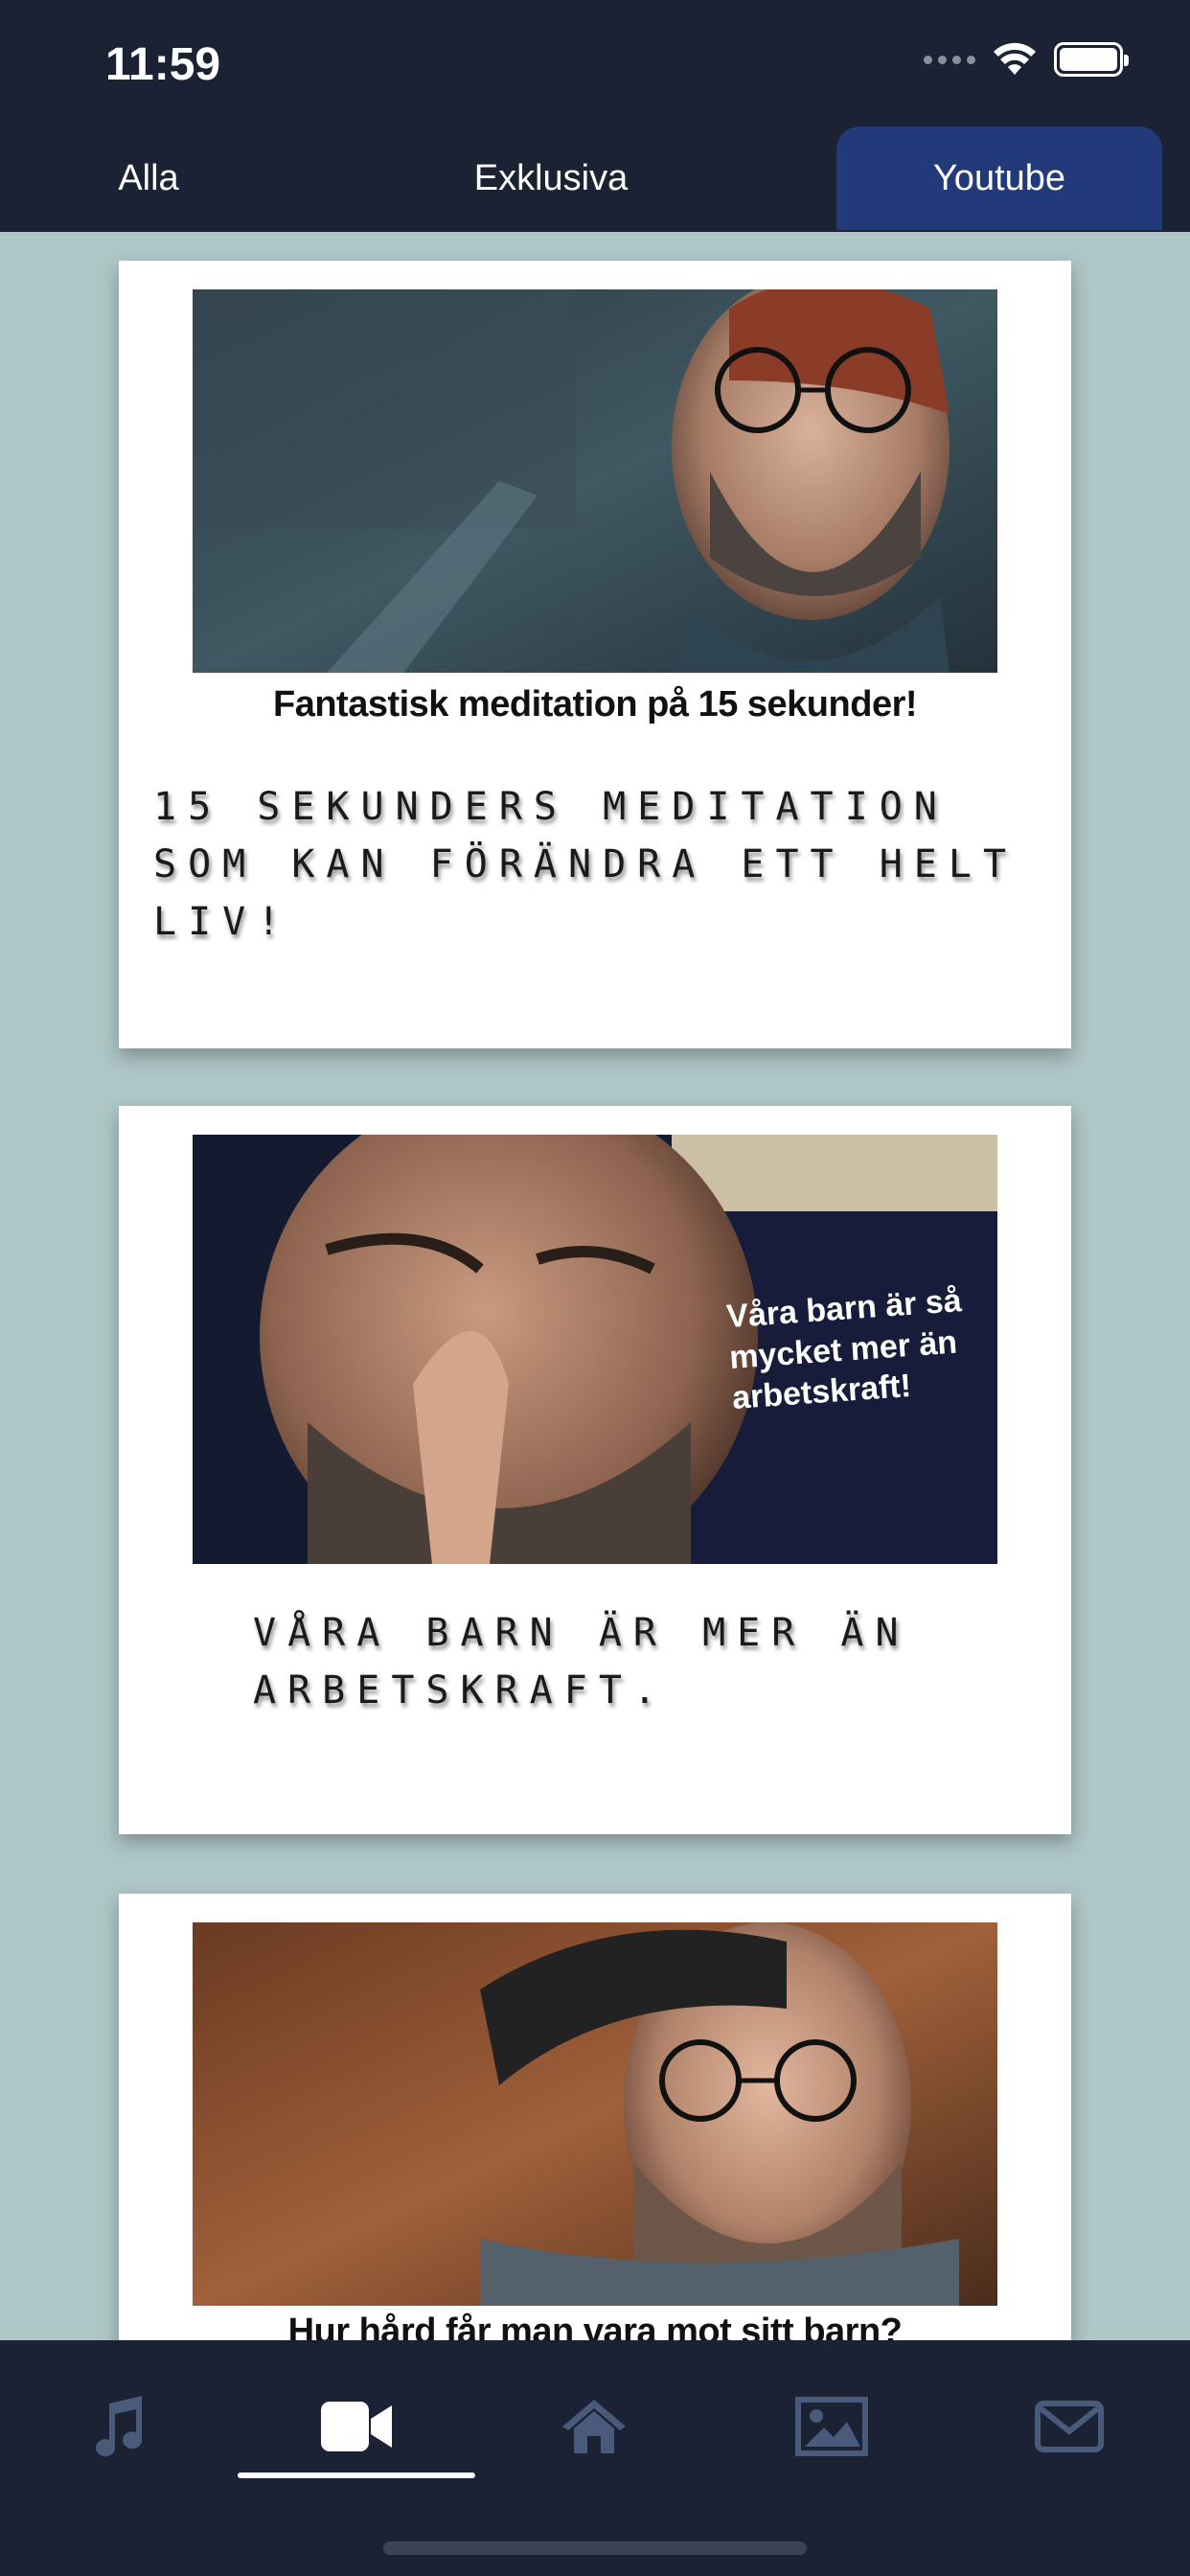 This screenshot has width=1190, height=2576. I want to click on nav-music, so click(119, 2426).